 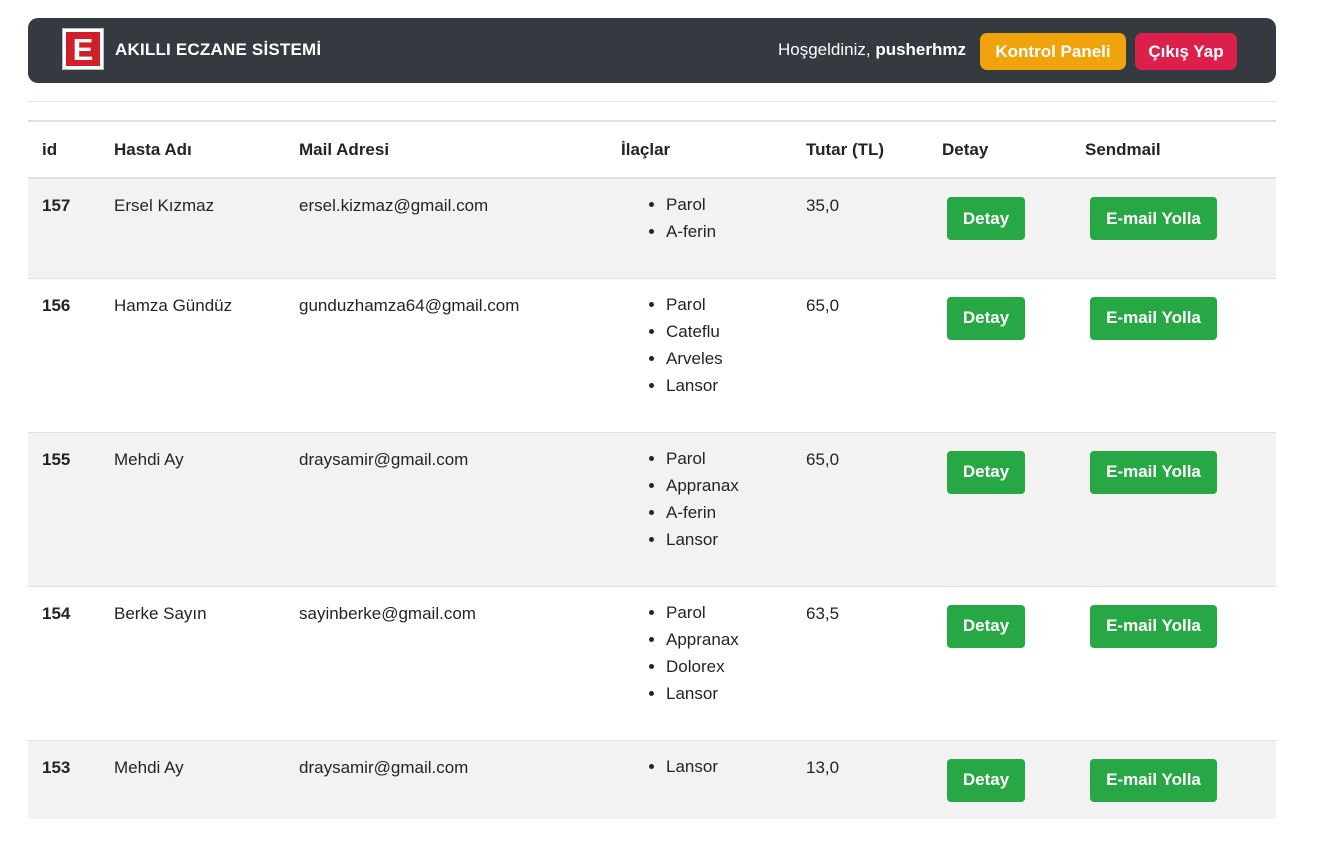 I want to click on row-id: 157, so click(x=64, y=227).